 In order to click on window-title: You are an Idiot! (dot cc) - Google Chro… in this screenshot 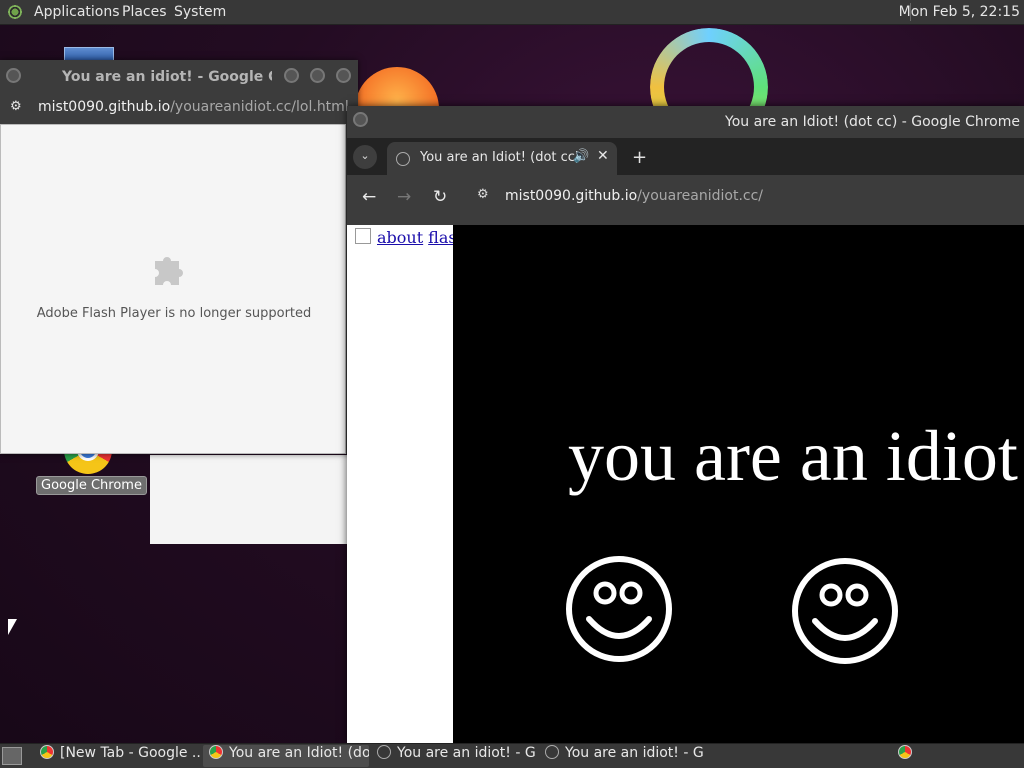, I will do `click(872, 122)`.